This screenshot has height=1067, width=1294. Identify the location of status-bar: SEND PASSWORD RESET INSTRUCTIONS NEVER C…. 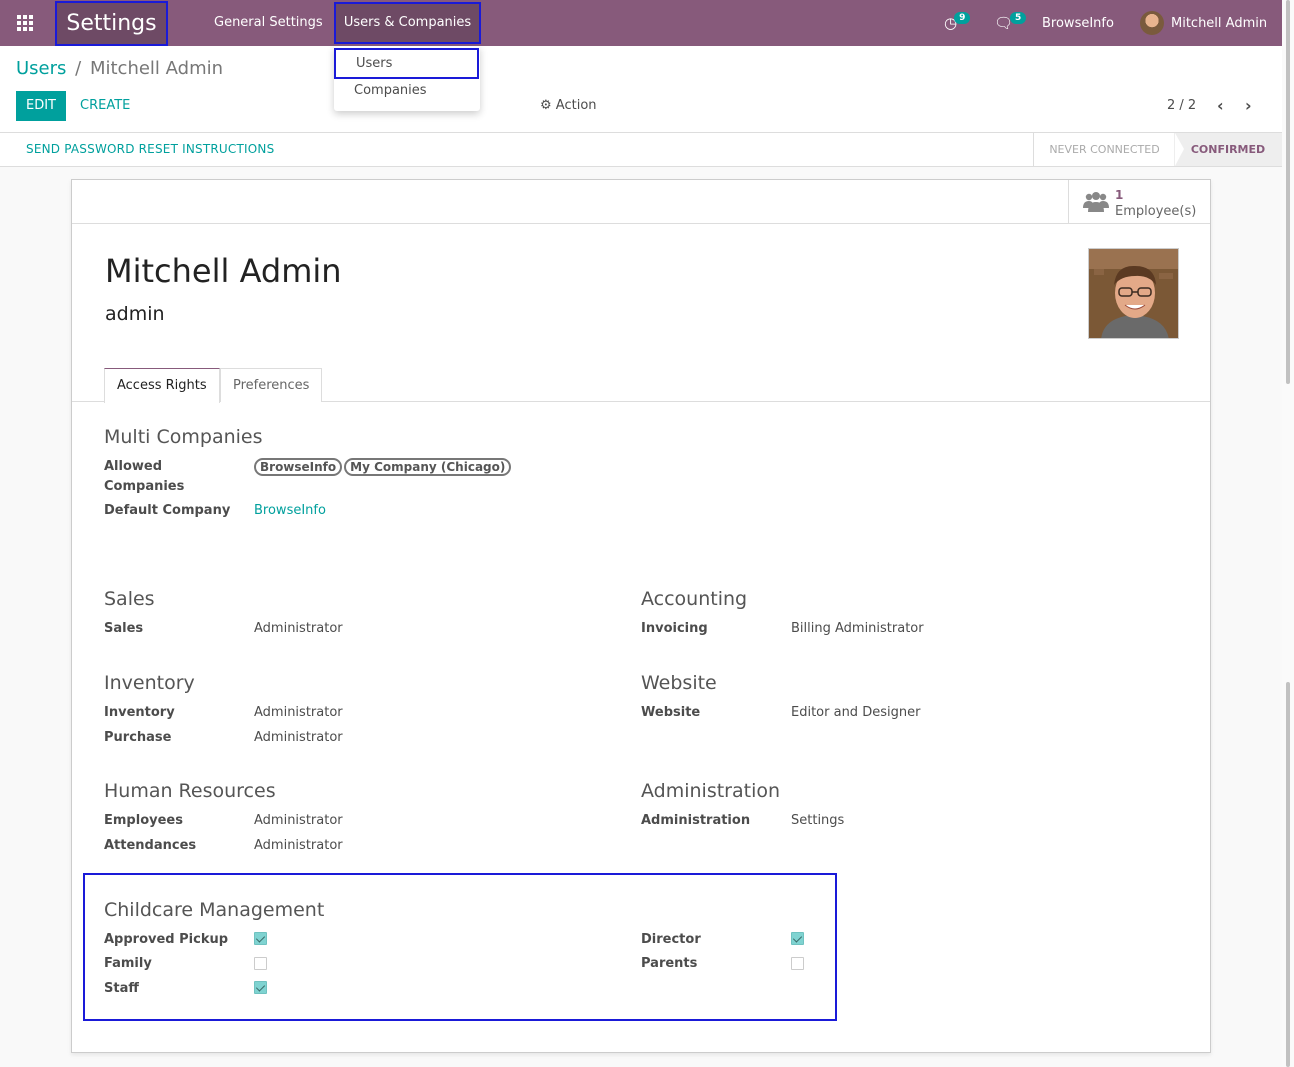
(641, 149).